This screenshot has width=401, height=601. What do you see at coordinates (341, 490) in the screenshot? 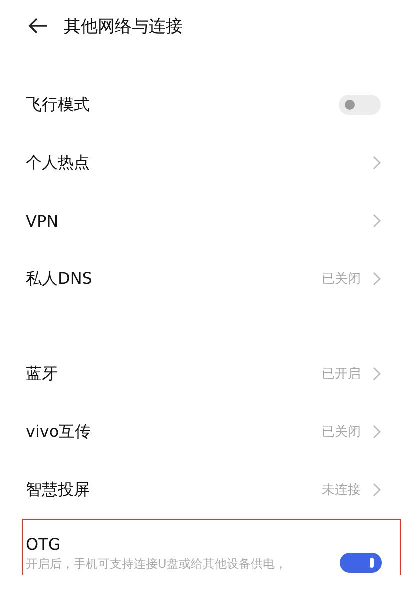
I see `status-text: 未连接` at bounding box center [341, 490].